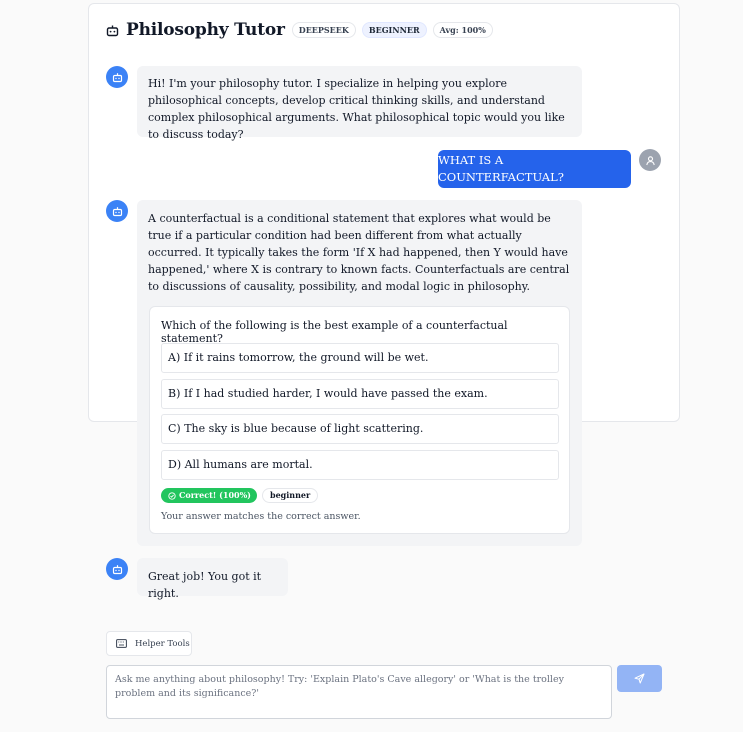 This screenshot has height=732, width=743. I want to click on bot-message-followup: Great job! You got it right., so click(212, 579).